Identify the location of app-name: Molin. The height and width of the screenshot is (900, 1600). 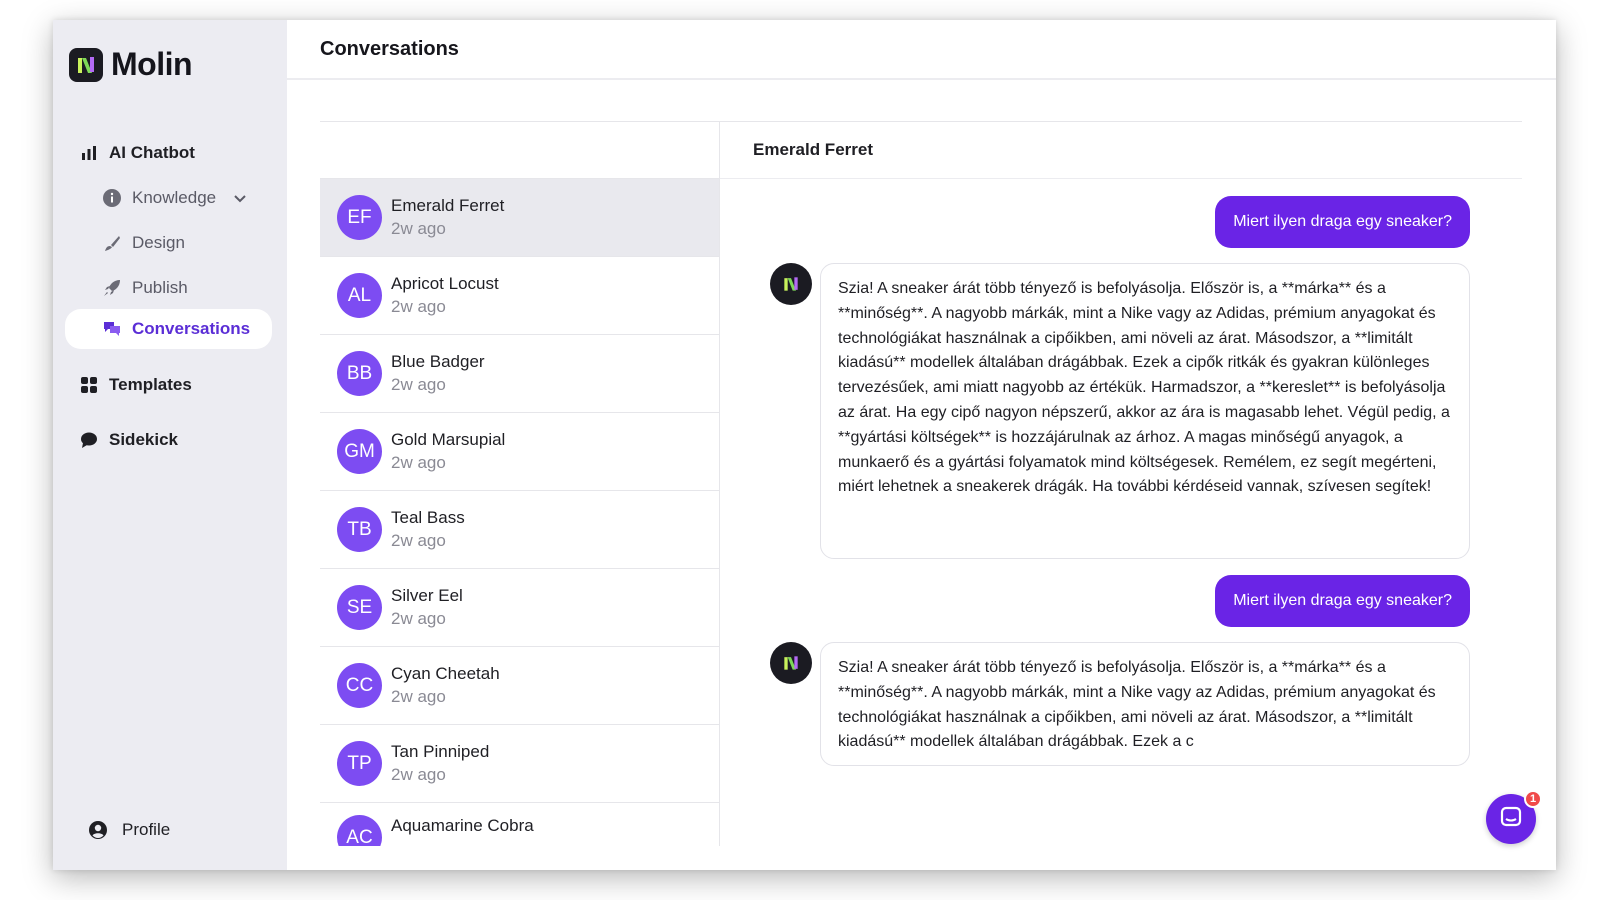
(152, 64).